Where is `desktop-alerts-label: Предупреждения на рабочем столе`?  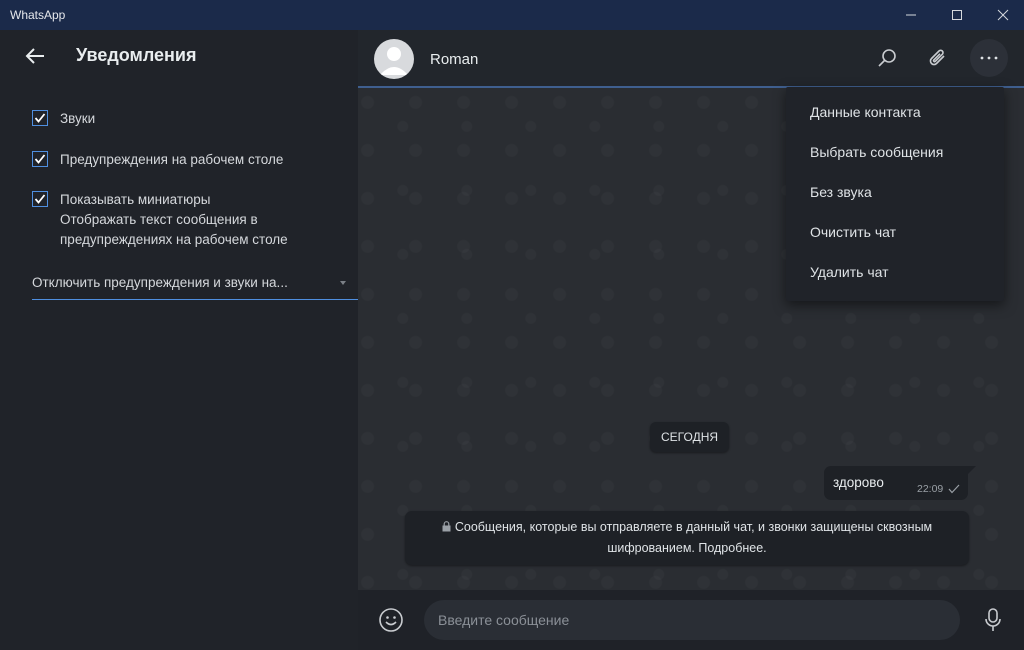
desktop-alerts-label: Предупреждения на рабочем столе is located at coordinates (172, 159).